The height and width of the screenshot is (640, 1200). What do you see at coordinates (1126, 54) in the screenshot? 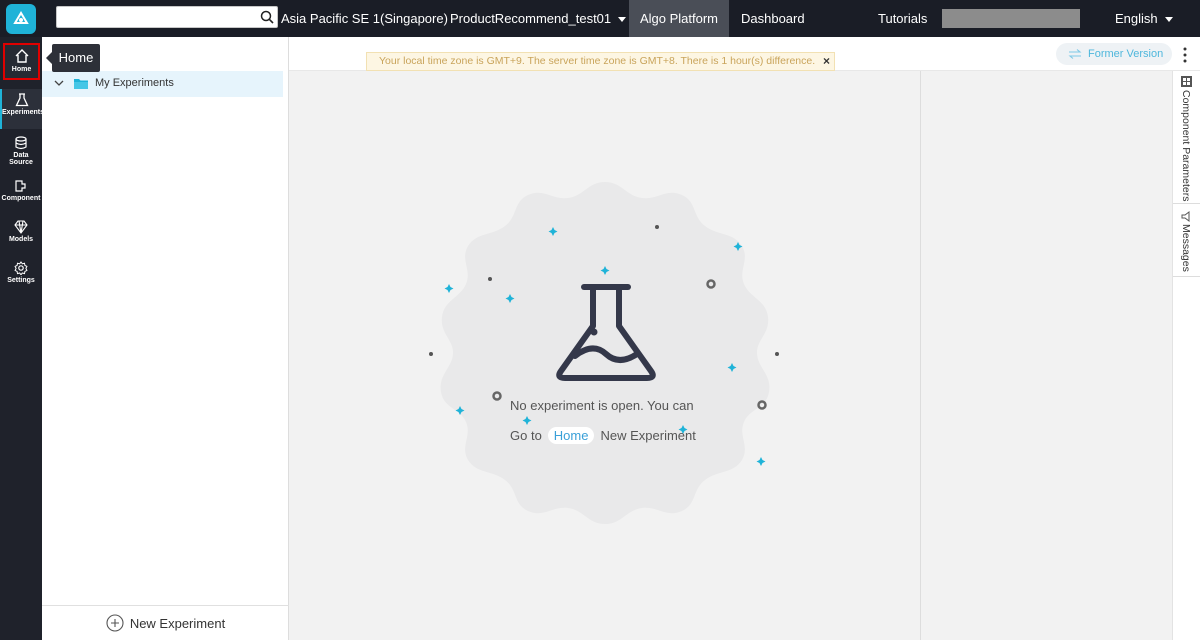
I see `former-version-label: Former Version` at bounding box center [1126, 54].